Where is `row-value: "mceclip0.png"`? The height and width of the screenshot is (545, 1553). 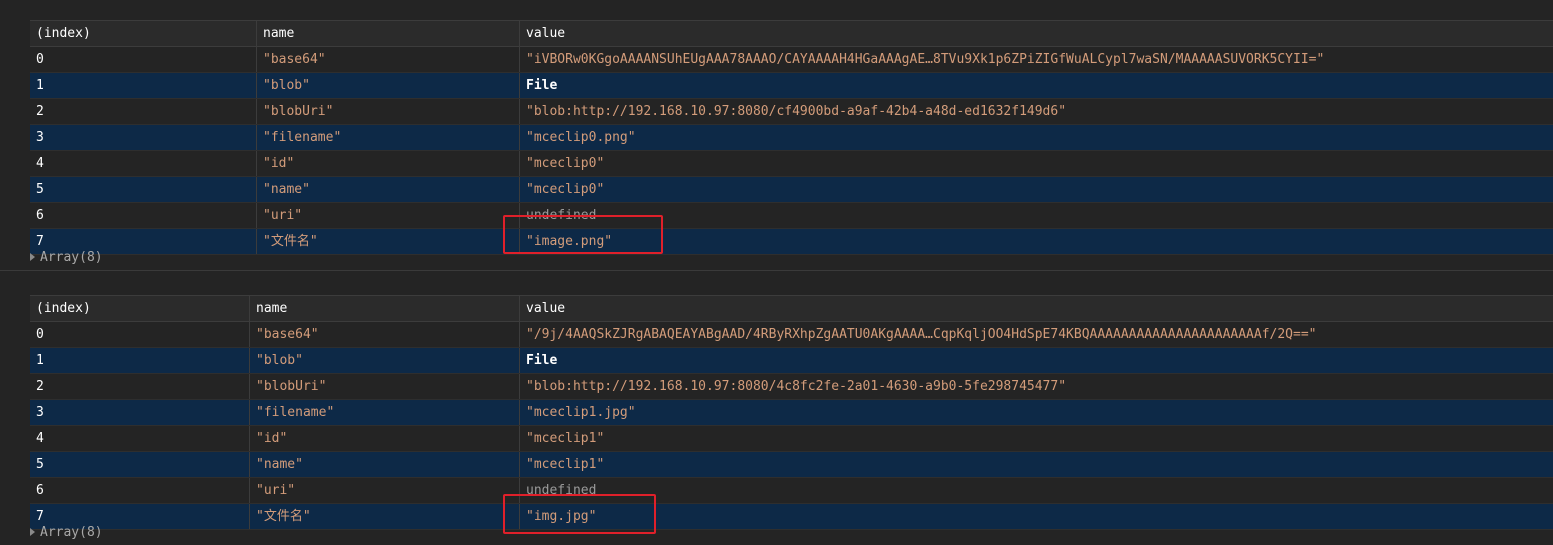
row-value: "mceclip0.png" is located at coordinates (581, 137).